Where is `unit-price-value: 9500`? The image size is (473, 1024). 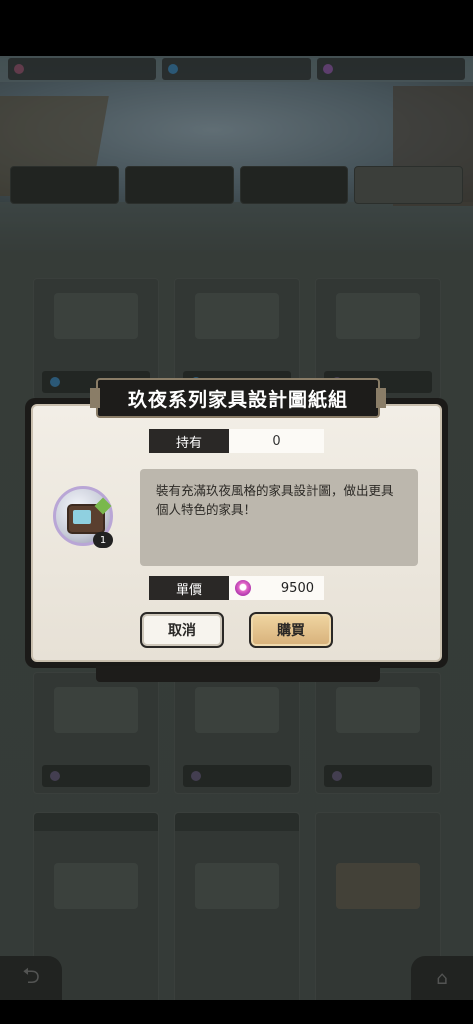
unit-price-value: 9500 is located at coordinates (297, 588).